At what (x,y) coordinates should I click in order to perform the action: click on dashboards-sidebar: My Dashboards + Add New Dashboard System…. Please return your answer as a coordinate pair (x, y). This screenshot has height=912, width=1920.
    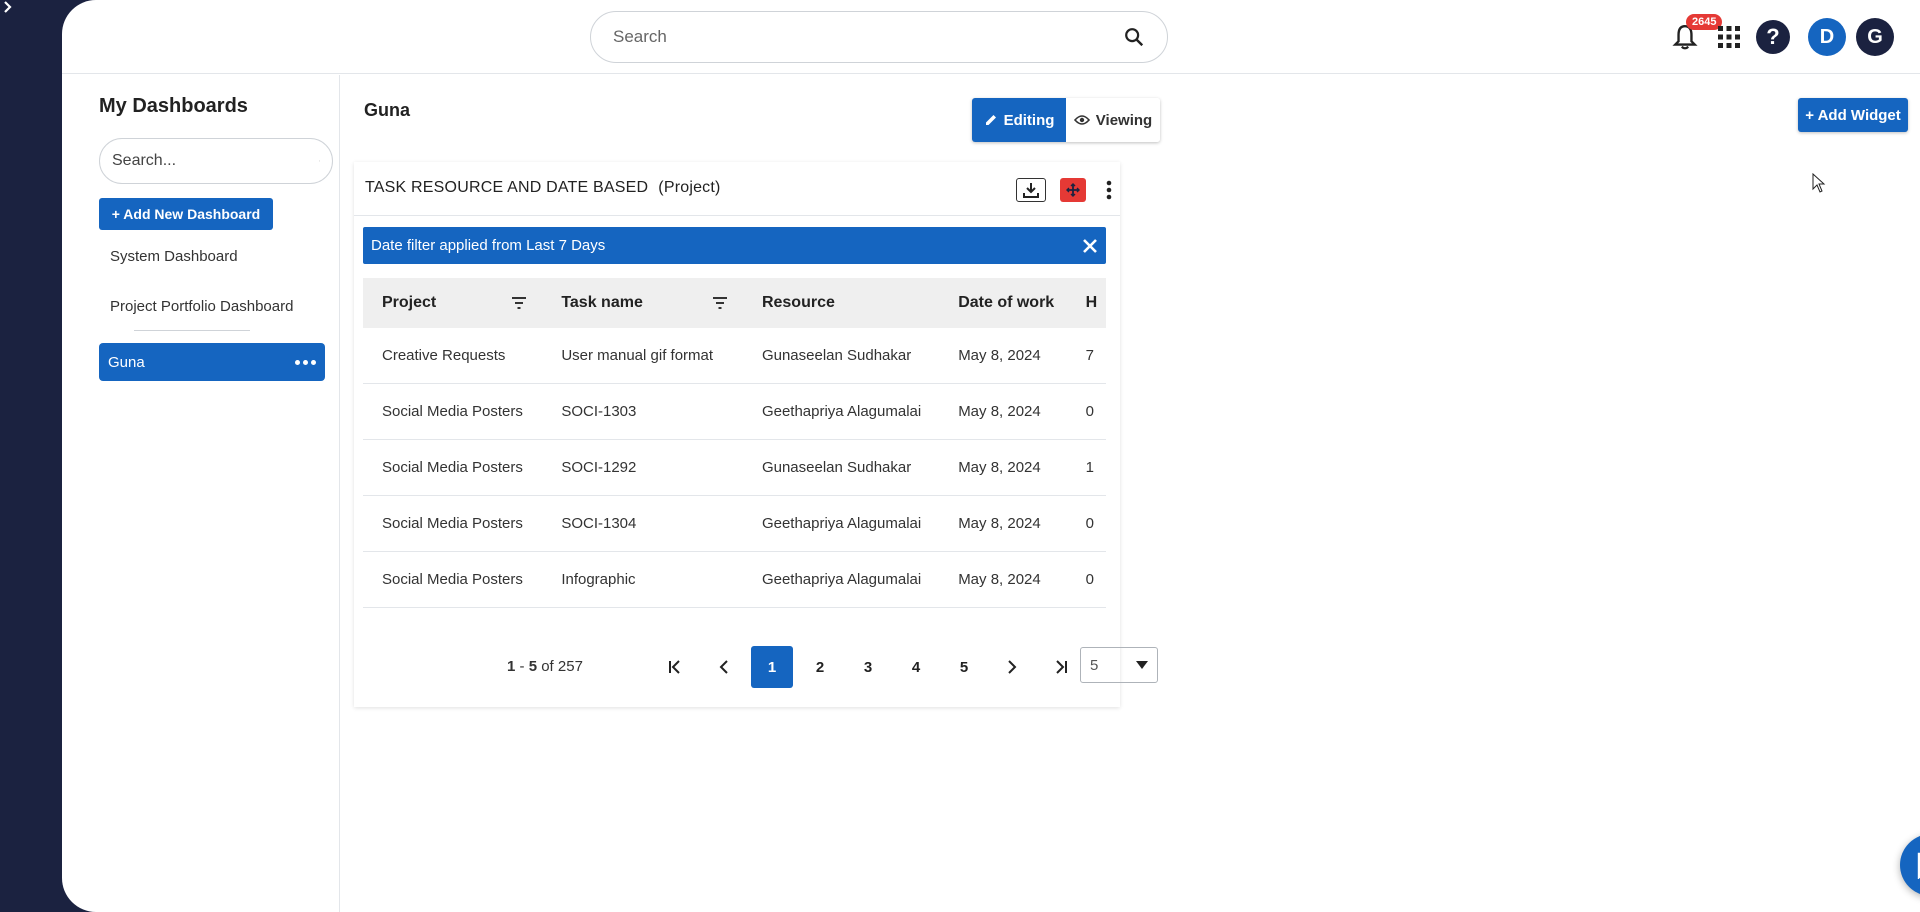
    Looking at the image, I should click on (201, 493).